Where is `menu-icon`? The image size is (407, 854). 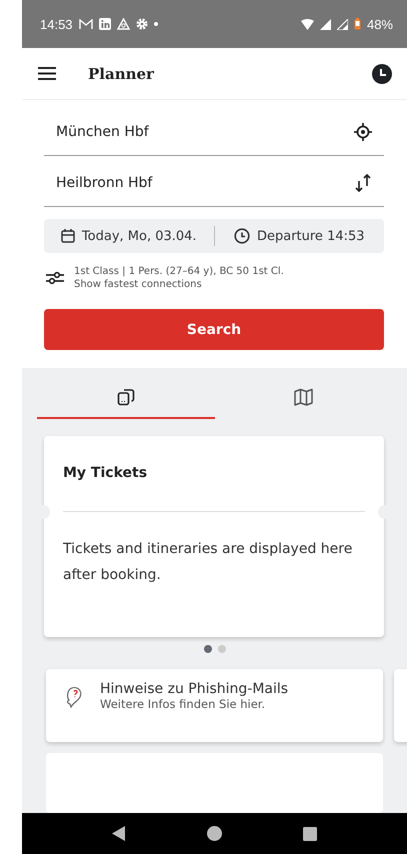
menu-icon is located at coordinates (47, 73).